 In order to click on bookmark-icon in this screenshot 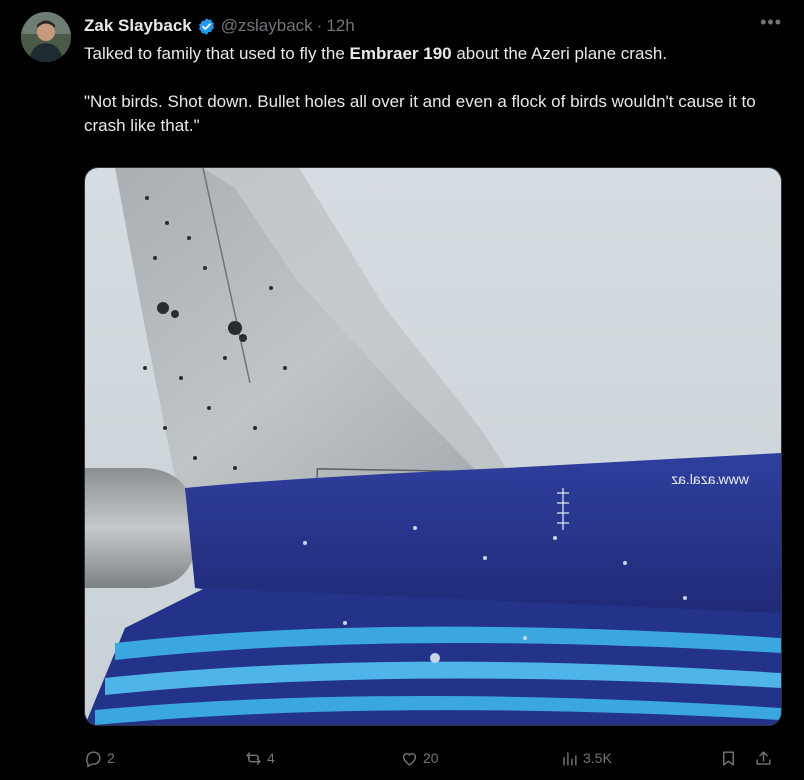, I will do `click(728, 758)`.